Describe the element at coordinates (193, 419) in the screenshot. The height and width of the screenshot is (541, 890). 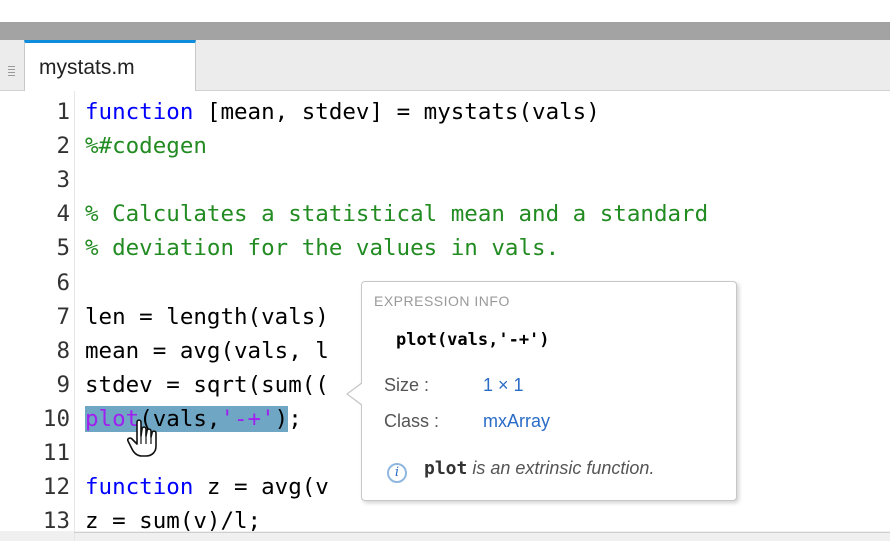
I see `code-text: plot(vals,'-+');` at that location.